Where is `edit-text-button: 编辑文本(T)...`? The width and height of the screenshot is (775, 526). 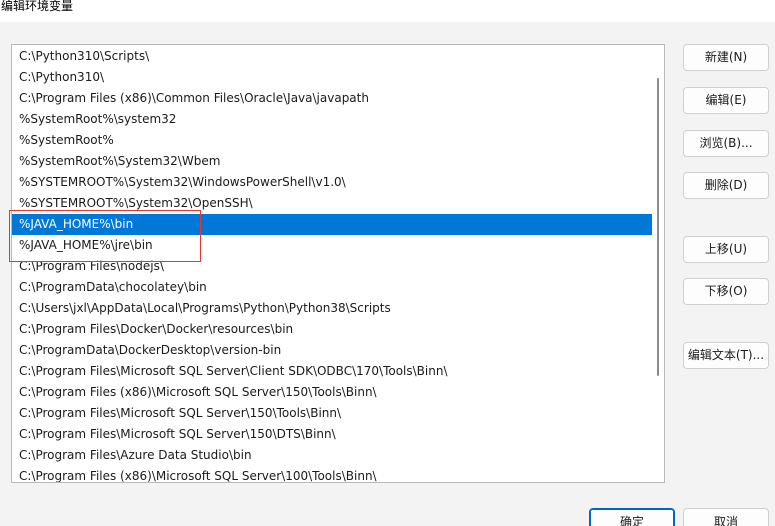 edit-text-button: 编辑文本(T)... is located at coordinates (726, 355).